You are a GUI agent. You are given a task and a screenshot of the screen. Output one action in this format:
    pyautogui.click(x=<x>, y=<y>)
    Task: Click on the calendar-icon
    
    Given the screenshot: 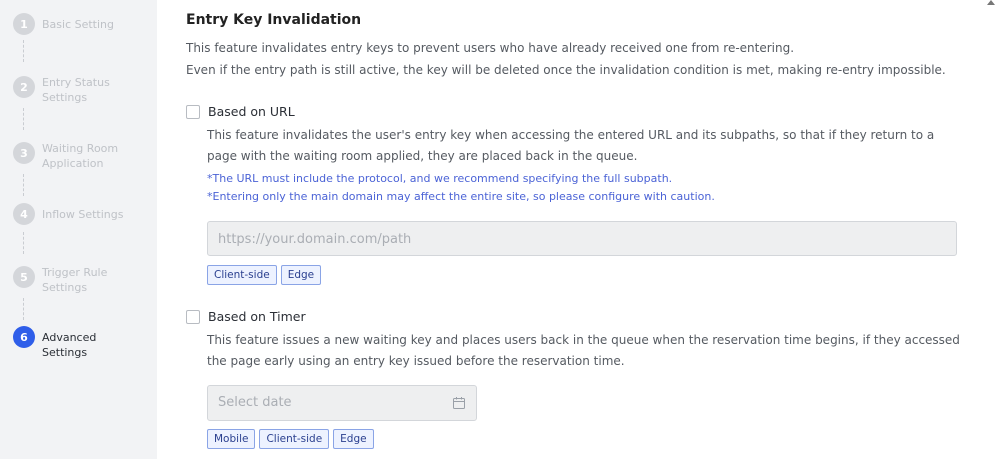 What is the action you would take?
    pyautogui.click(x=459, y=403)
    